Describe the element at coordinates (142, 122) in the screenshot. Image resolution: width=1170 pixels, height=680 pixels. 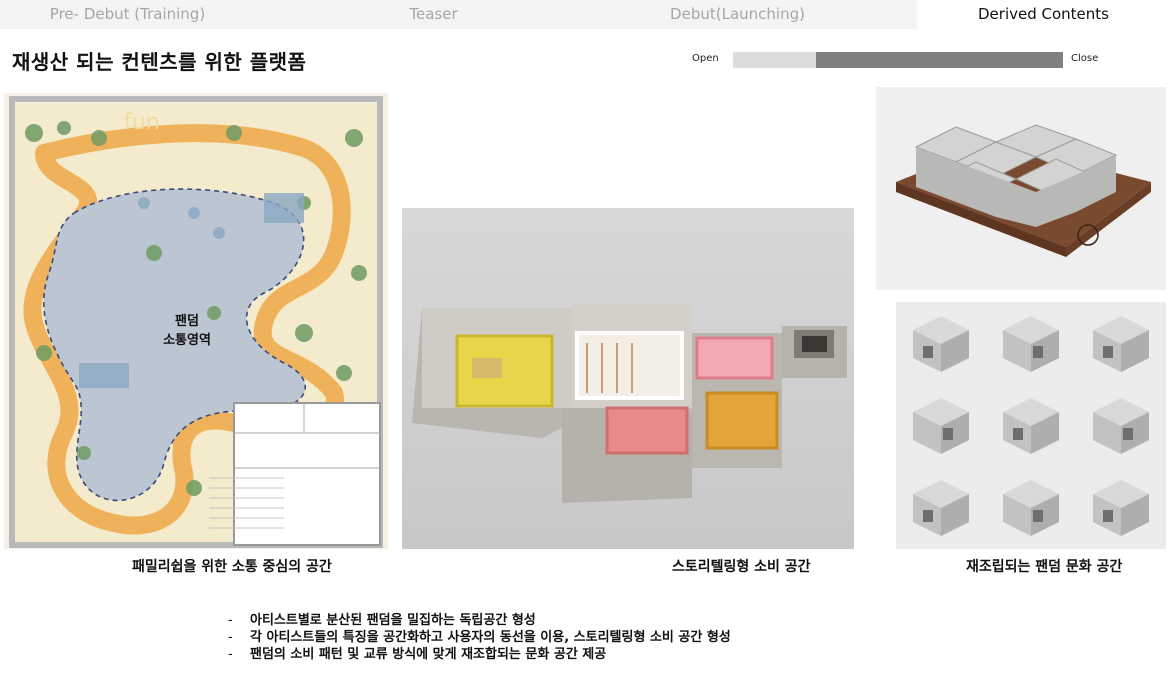
I see `fun-sign: fun` at that location.